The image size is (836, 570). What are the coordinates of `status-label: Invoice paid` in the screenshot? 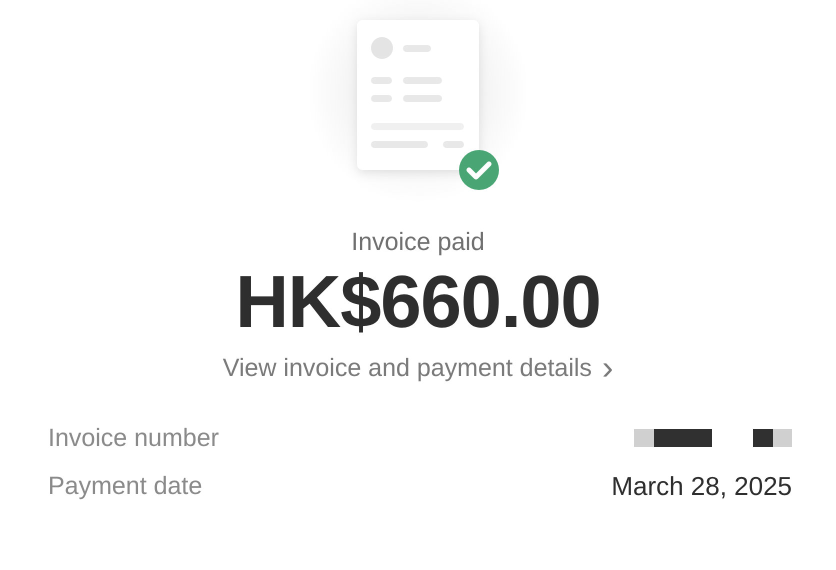 It's located at (418, 242).